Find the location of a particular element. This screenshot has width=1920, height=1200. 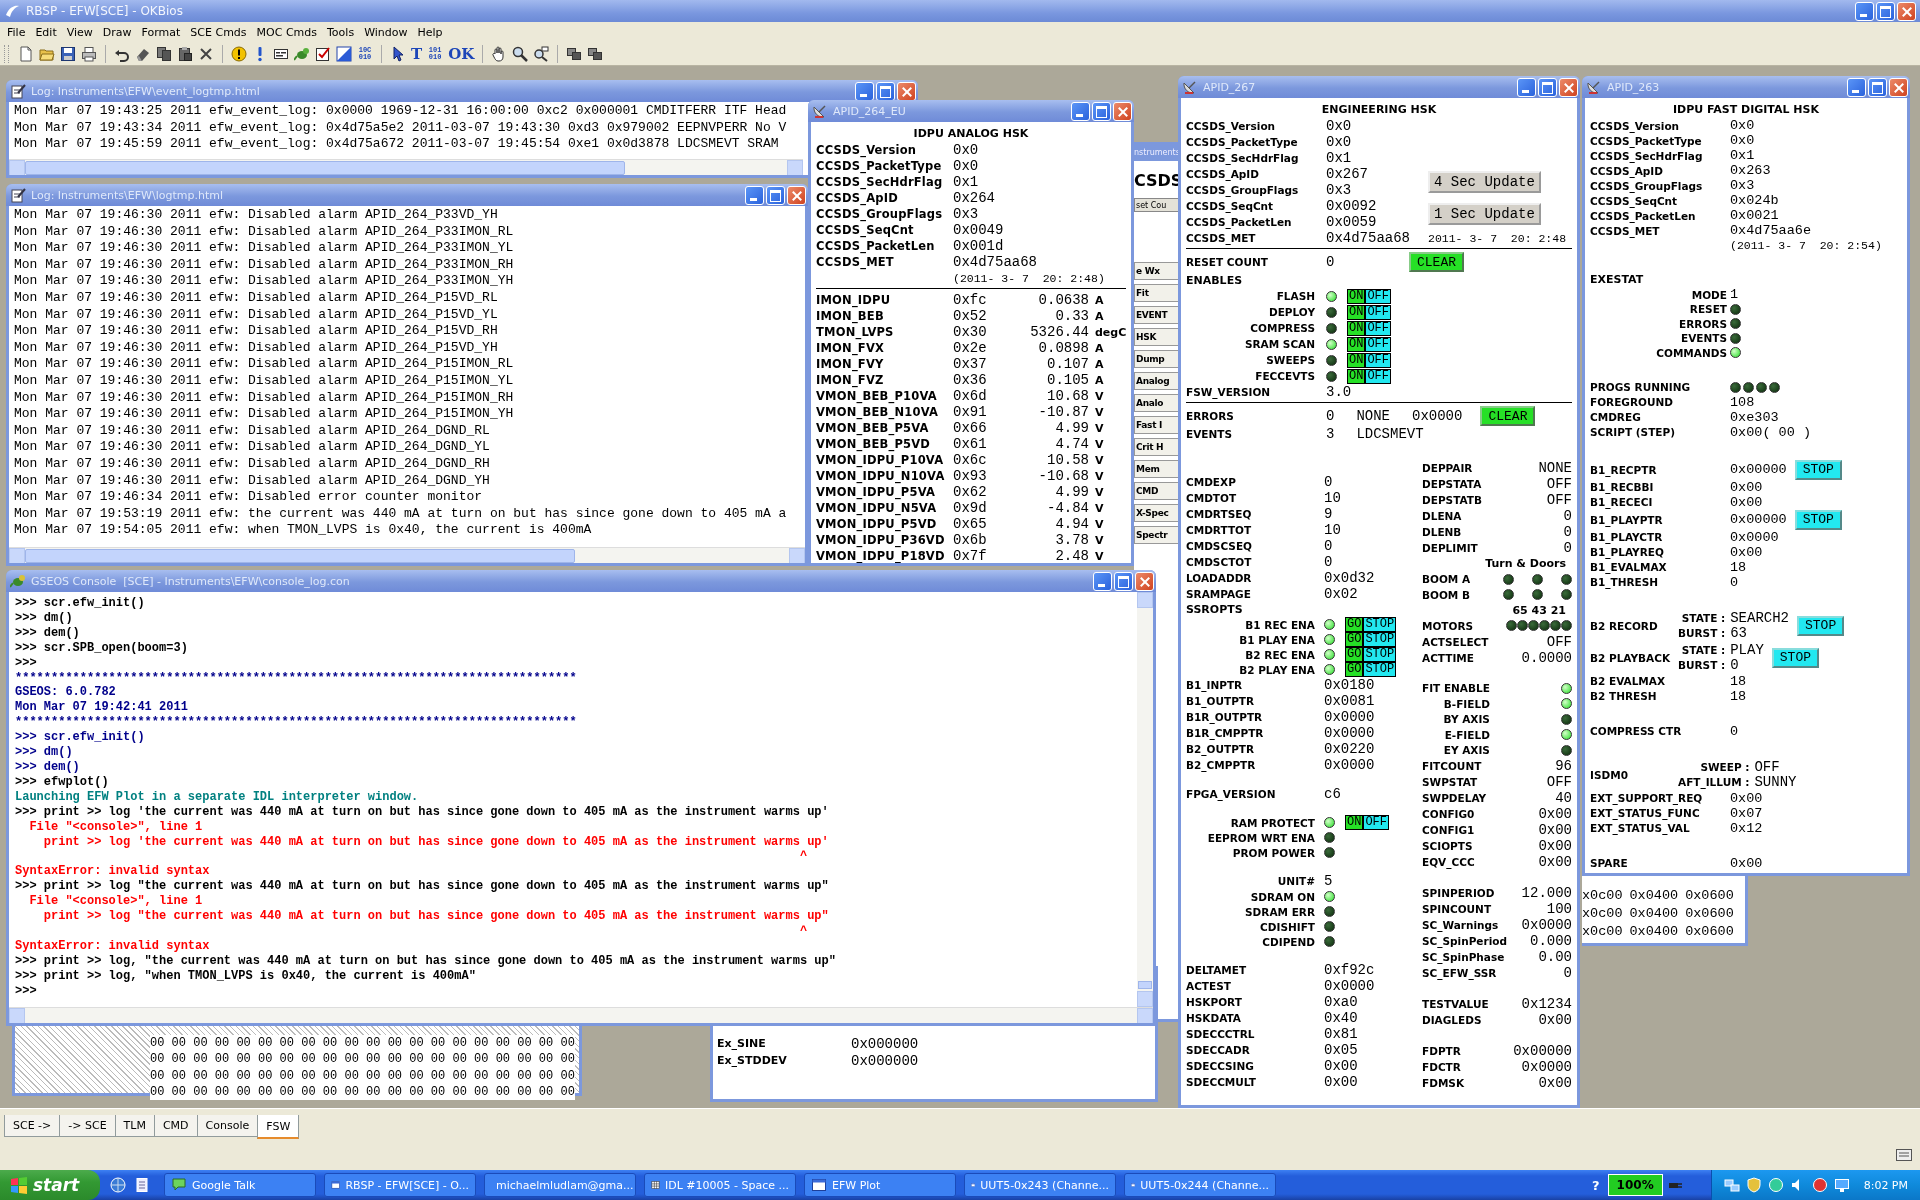

list-button: Analog is located at coordinates (1157, 381).